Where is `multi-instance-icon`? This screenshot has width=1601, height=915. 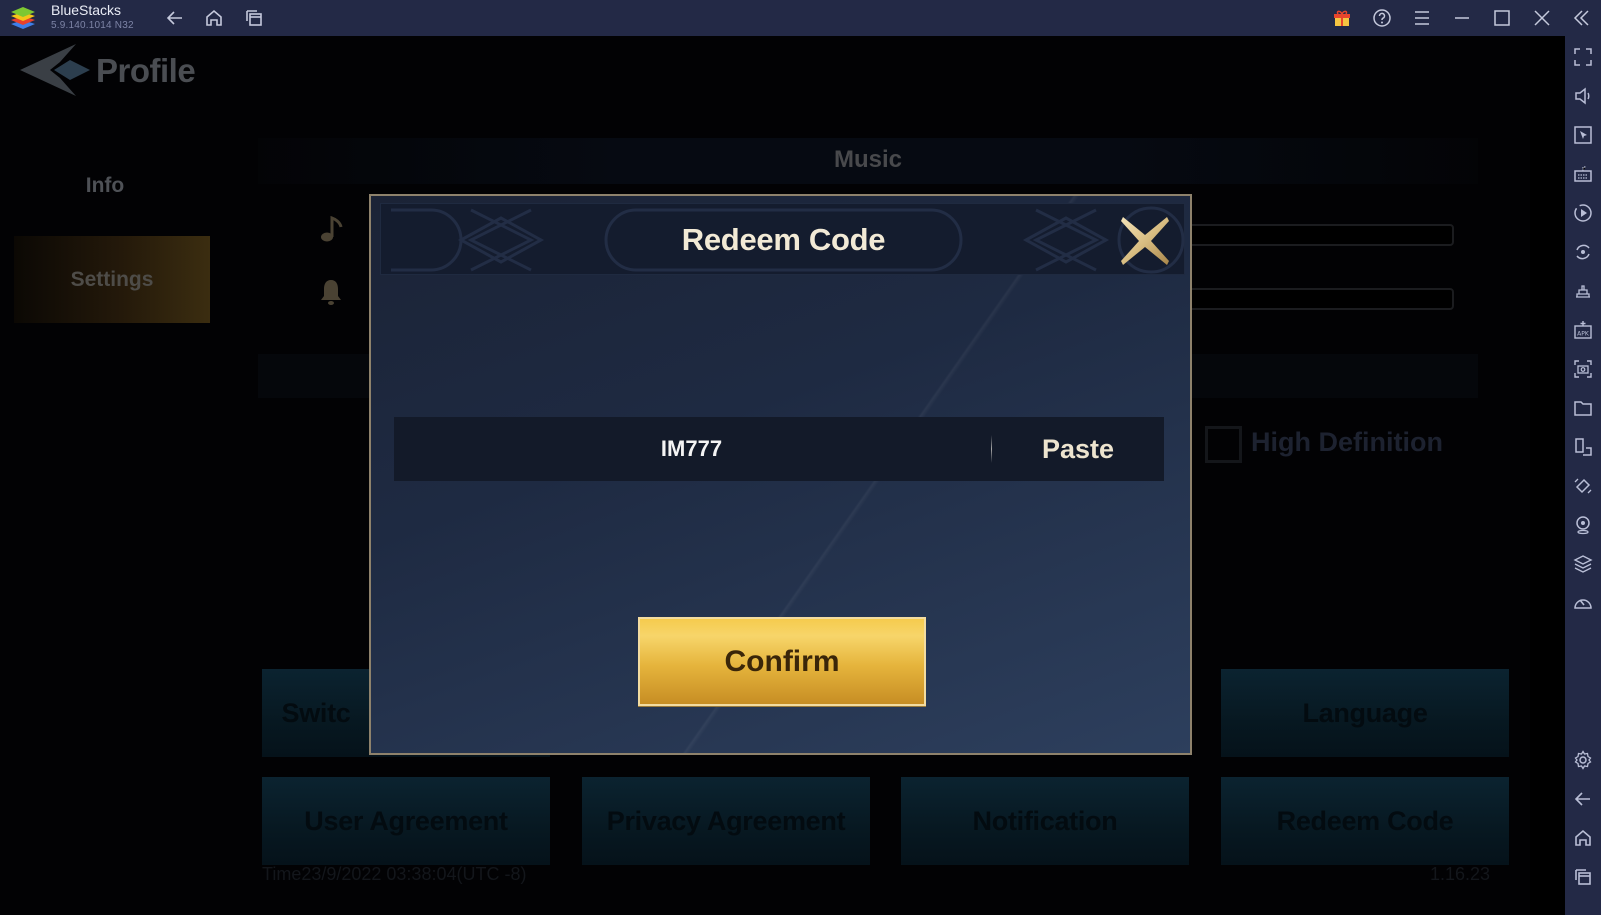
multi-instance-icon is located at coordinates (254, 18).